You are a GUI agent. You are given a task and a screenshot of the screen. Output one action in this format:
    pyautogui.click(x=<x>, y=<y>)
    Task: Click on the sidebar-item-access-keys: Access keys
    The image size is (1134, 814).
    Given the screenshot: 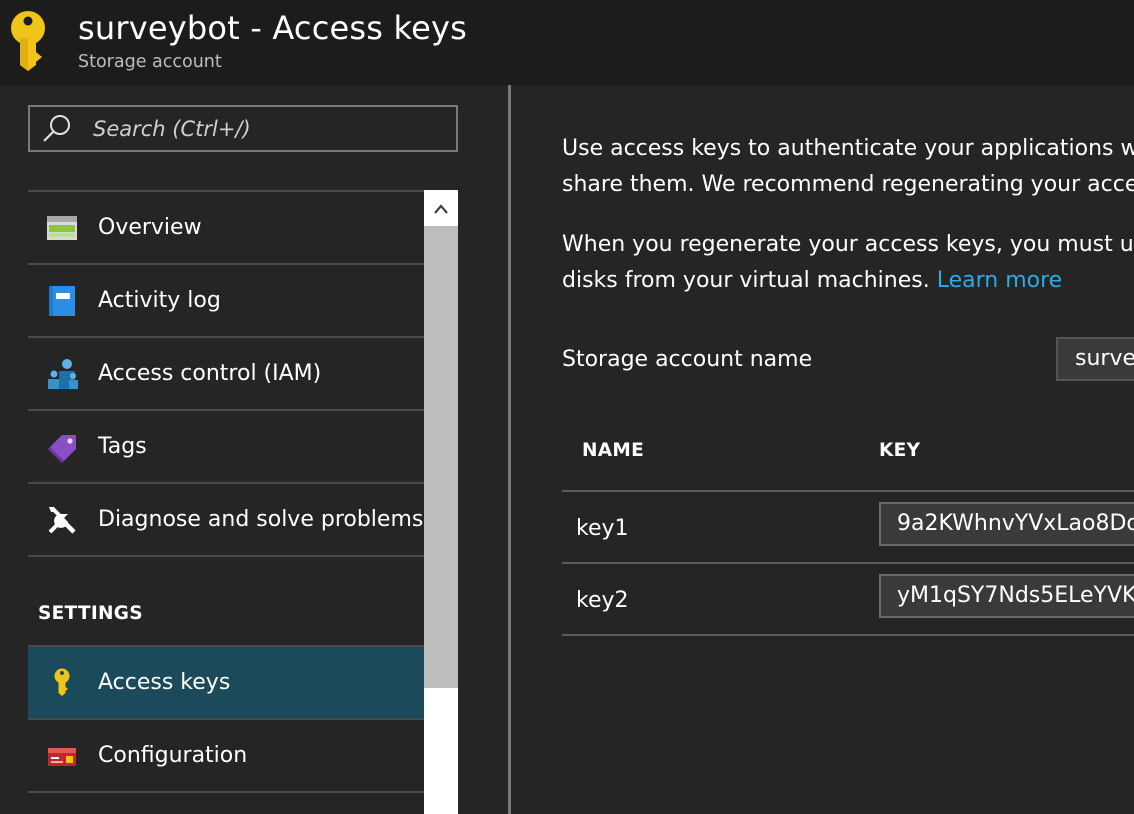 What is the action you would take?
    pyautogui.click(x=226, y=683)
    